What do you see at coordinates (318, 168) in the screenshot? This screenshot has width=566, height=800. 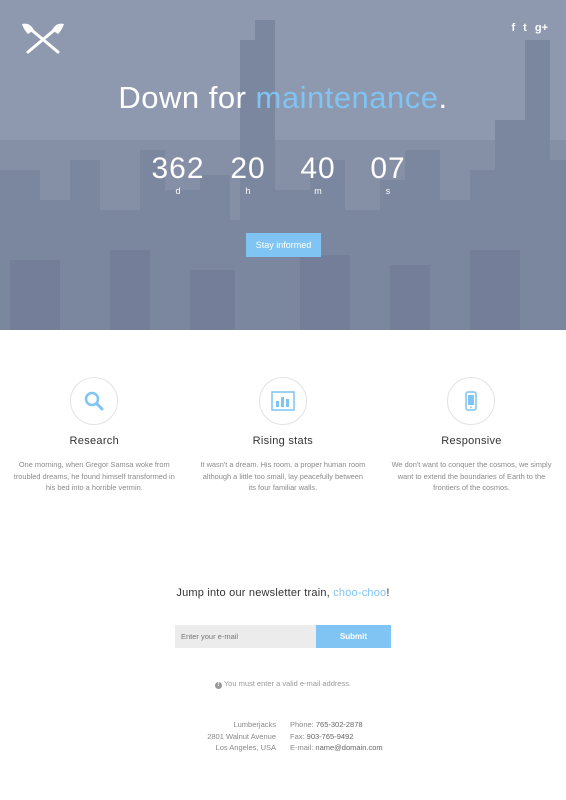 I see `countdown-value: 40` at bounding box center [318, 168].